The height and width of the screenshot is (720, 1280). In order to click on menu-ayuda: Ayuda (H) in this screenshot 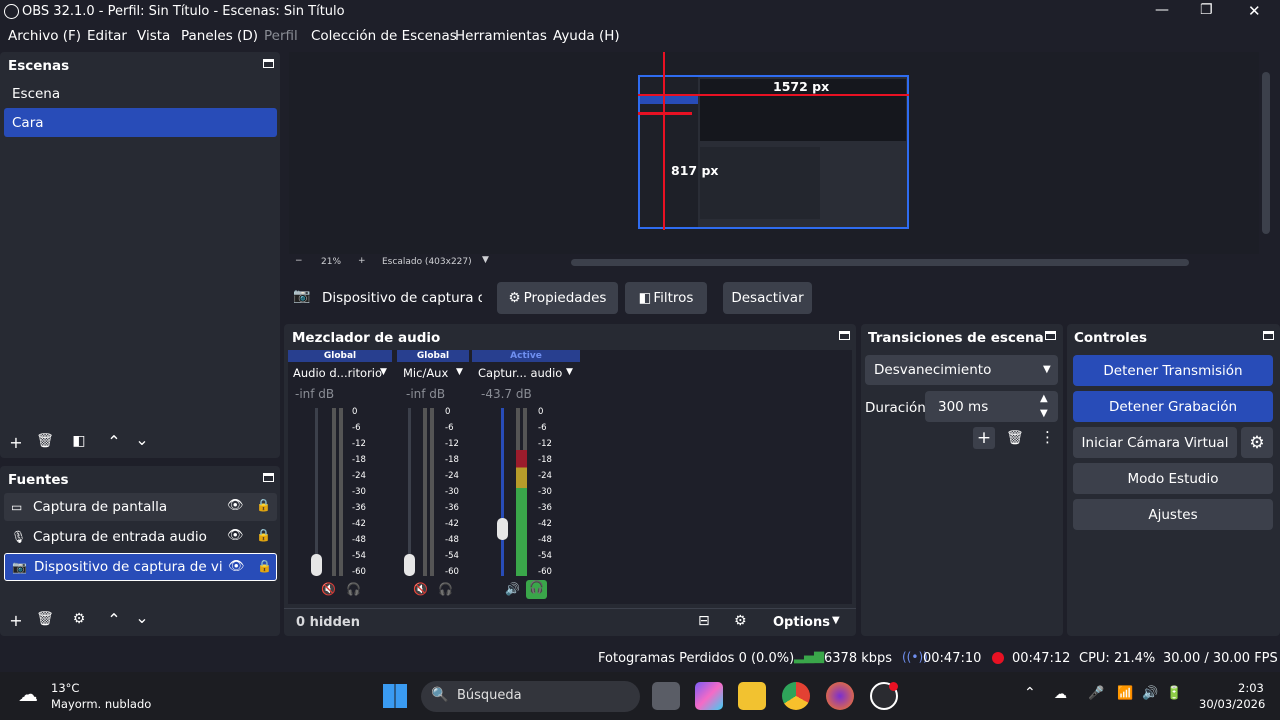, I will do `click(586, 36)`.